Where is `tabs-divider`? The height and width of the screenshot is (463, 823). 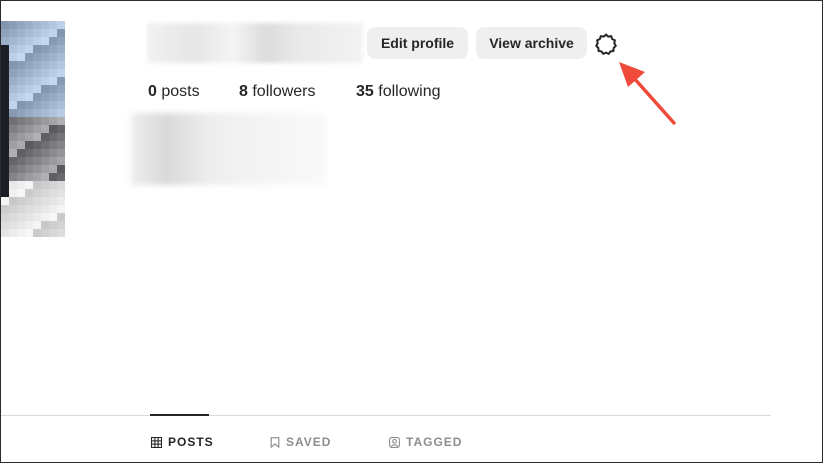 tabs-divider is located at coordinates (386, 415).